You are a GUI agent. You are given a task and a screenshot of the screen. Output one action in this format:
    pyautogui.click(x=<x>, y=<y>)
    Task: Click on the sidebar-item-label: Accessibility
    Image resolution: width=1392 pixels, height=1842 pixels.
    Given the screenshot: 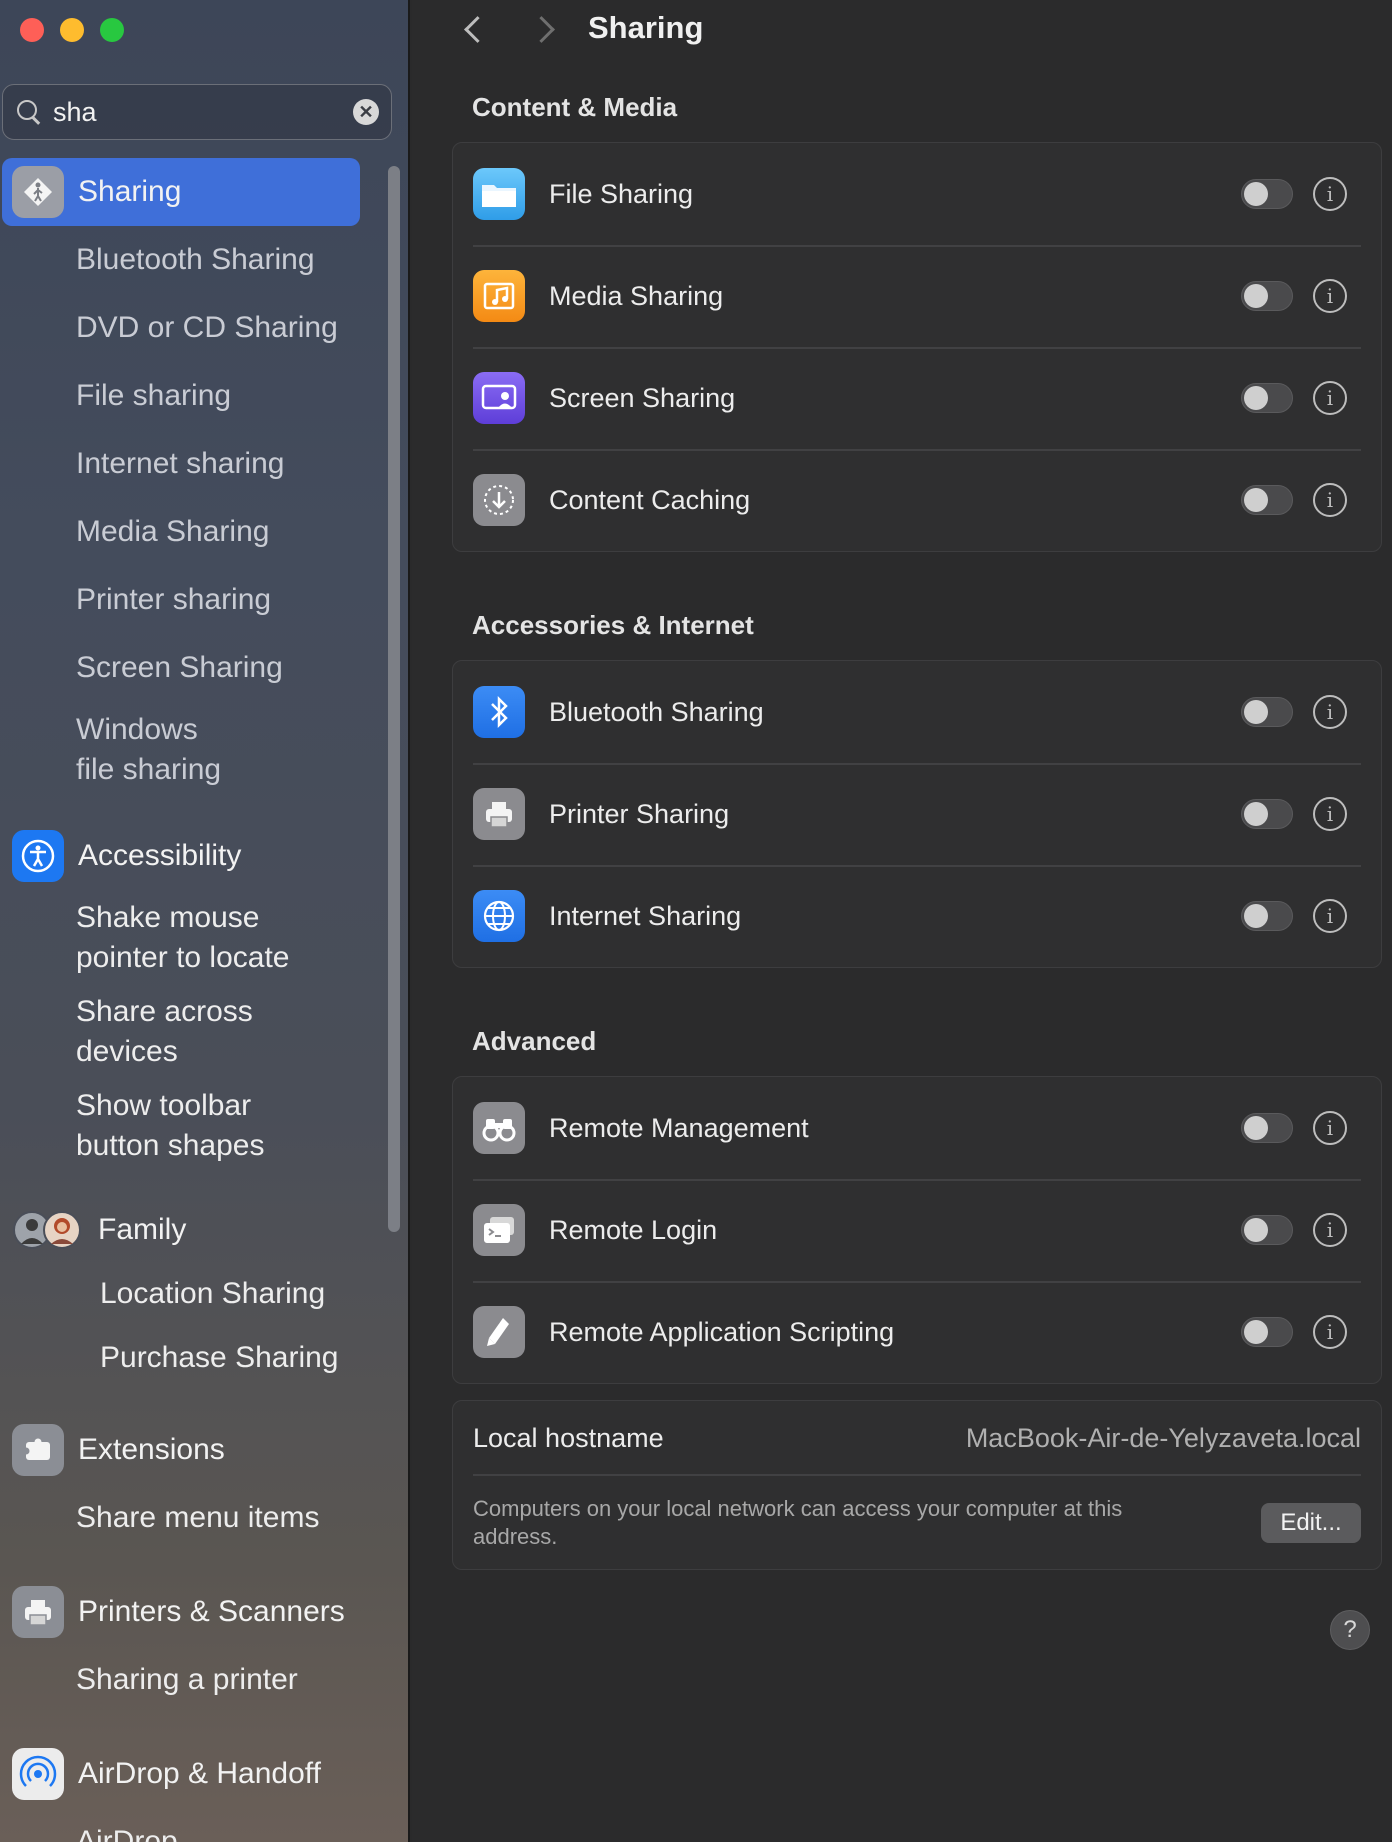 What is the action you would take?
    pyautogui.click(x=160, y=855)
    